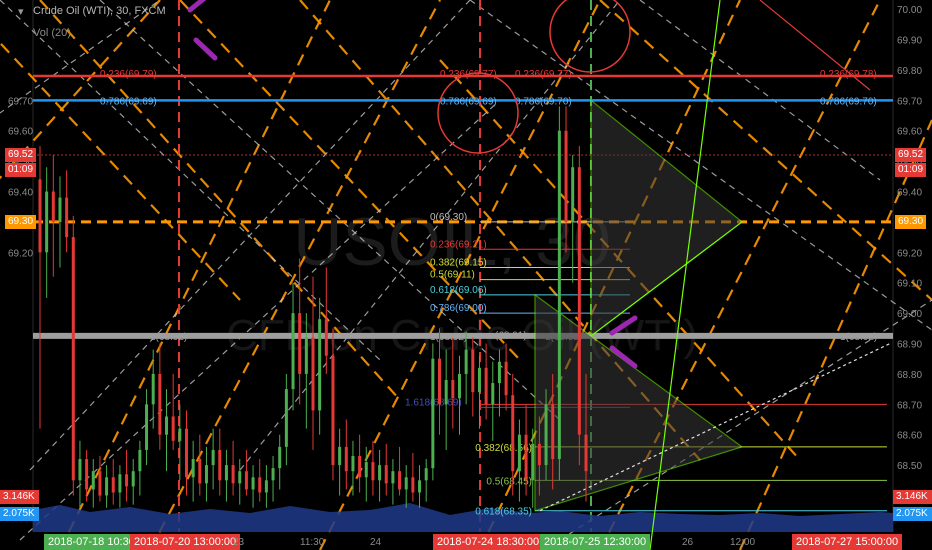 The height and width of the screenshot is (550, 932). Describe the element at coordinates (909, 345) in the screenshot. I see `y-tick-label-right: 68.90` at that location.